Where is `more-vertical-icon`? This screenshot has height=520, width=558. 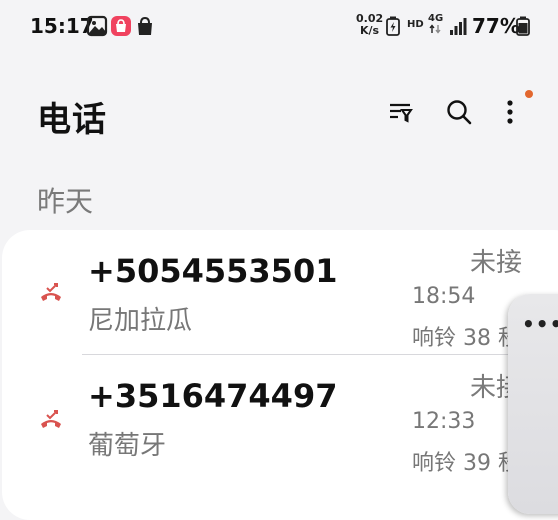
more-vertical-icon is located at coordinates (510, 112).